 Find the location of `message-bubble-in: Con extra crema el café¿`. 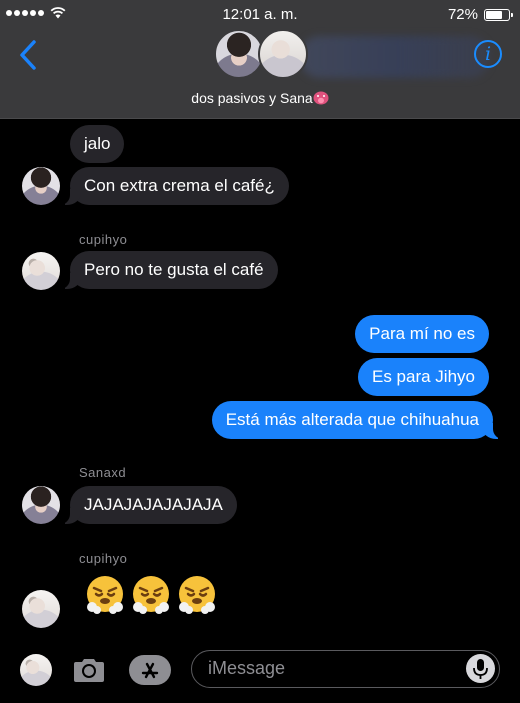

message-bubble-in: Con extra crema el café¿ is located at coordinates (174, 186).